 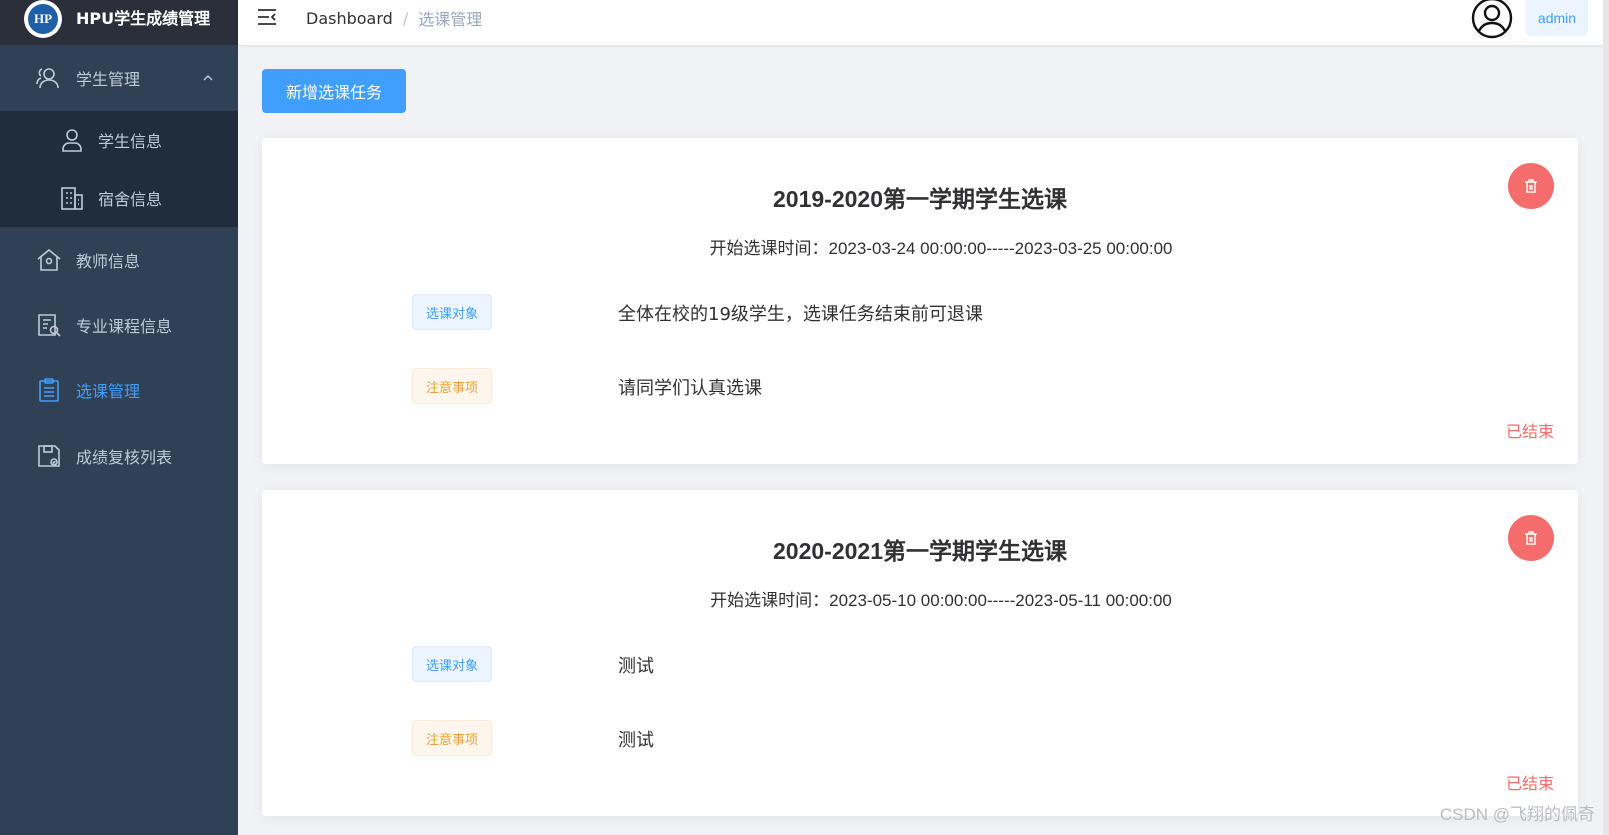 I want to click on add-selection-task-button: 新增选课任务, so click(x=334, y=91).